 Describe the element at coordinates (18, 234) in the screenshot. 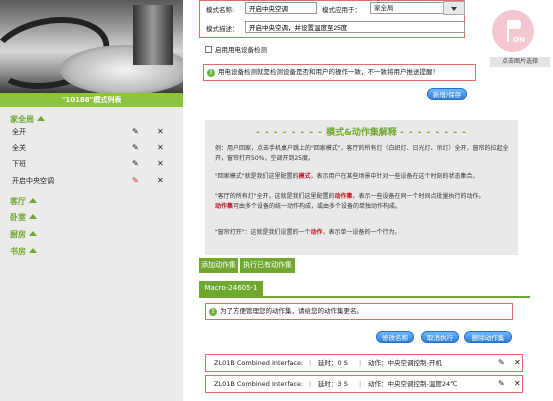

I see `room-label: 厨房` at that location.